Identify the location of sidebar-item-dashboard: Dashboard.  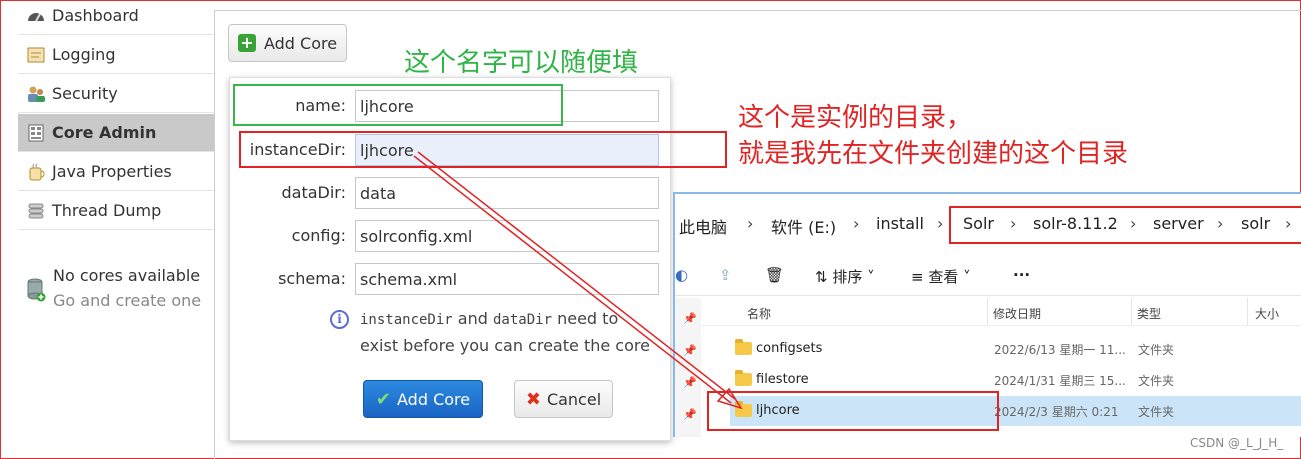
(116, 17).